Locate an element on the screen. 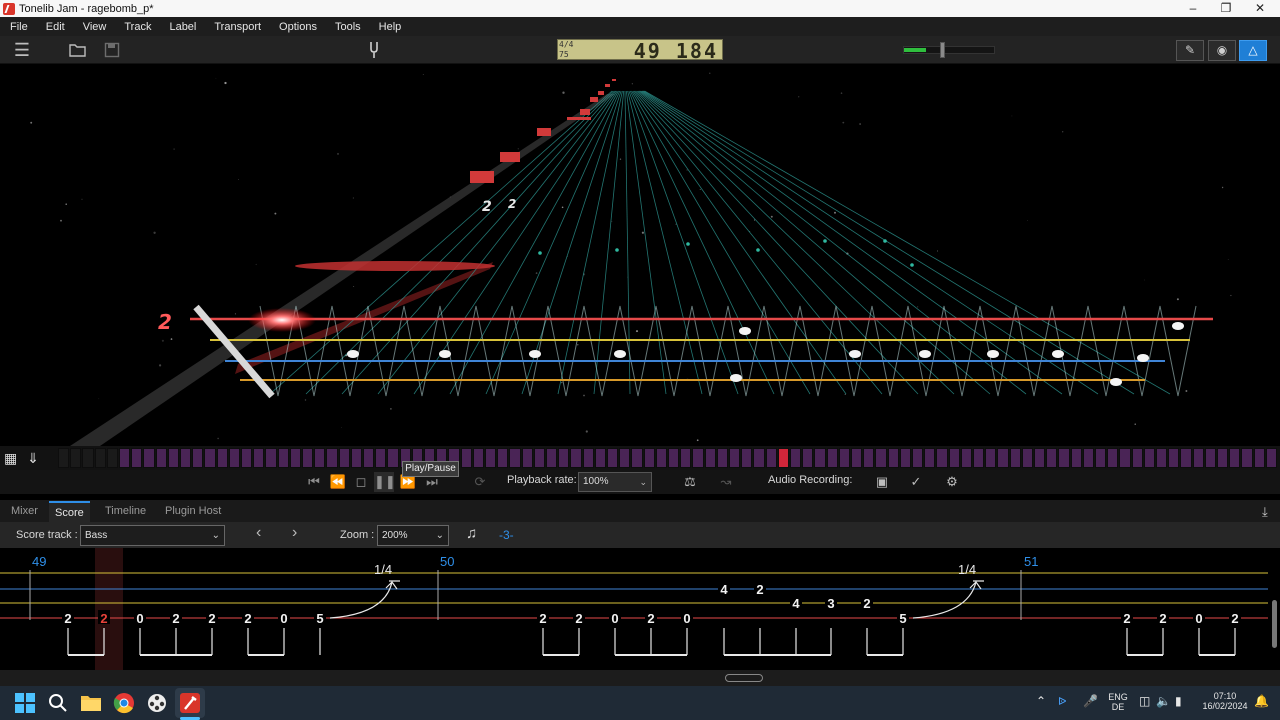 The height and width of the screenshot is (720, 1280). menu-transport: Transport is located at coordinates (237, 27).